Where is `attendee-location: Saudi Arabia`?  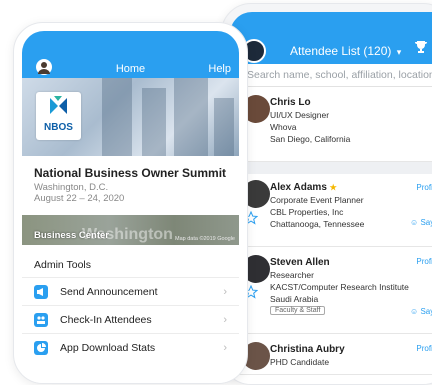 attendee-location: Saudi Arabia is located at coordinates (294, 299).